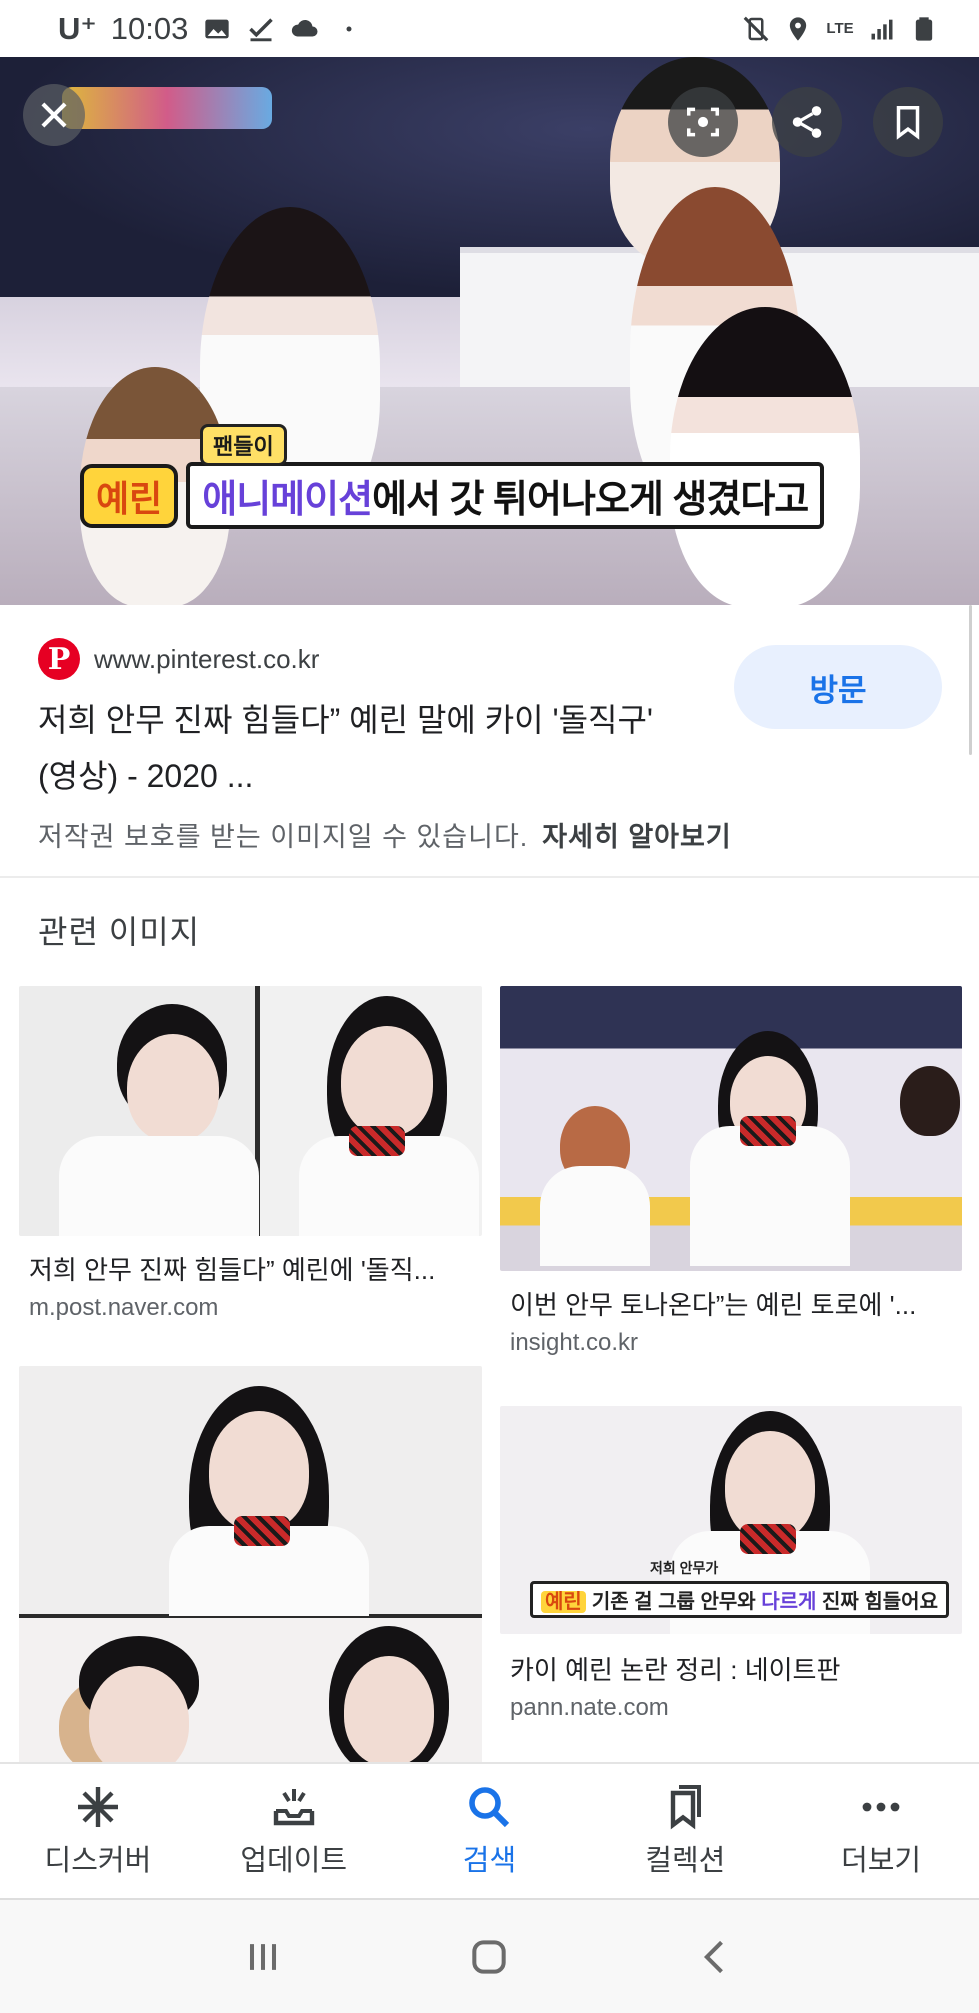 The image size is (979, 2013). What do you see at coordinates (77, 28) in the screenshot?
I see `carrier-label: U⁺` at bounding box center [77, 28].